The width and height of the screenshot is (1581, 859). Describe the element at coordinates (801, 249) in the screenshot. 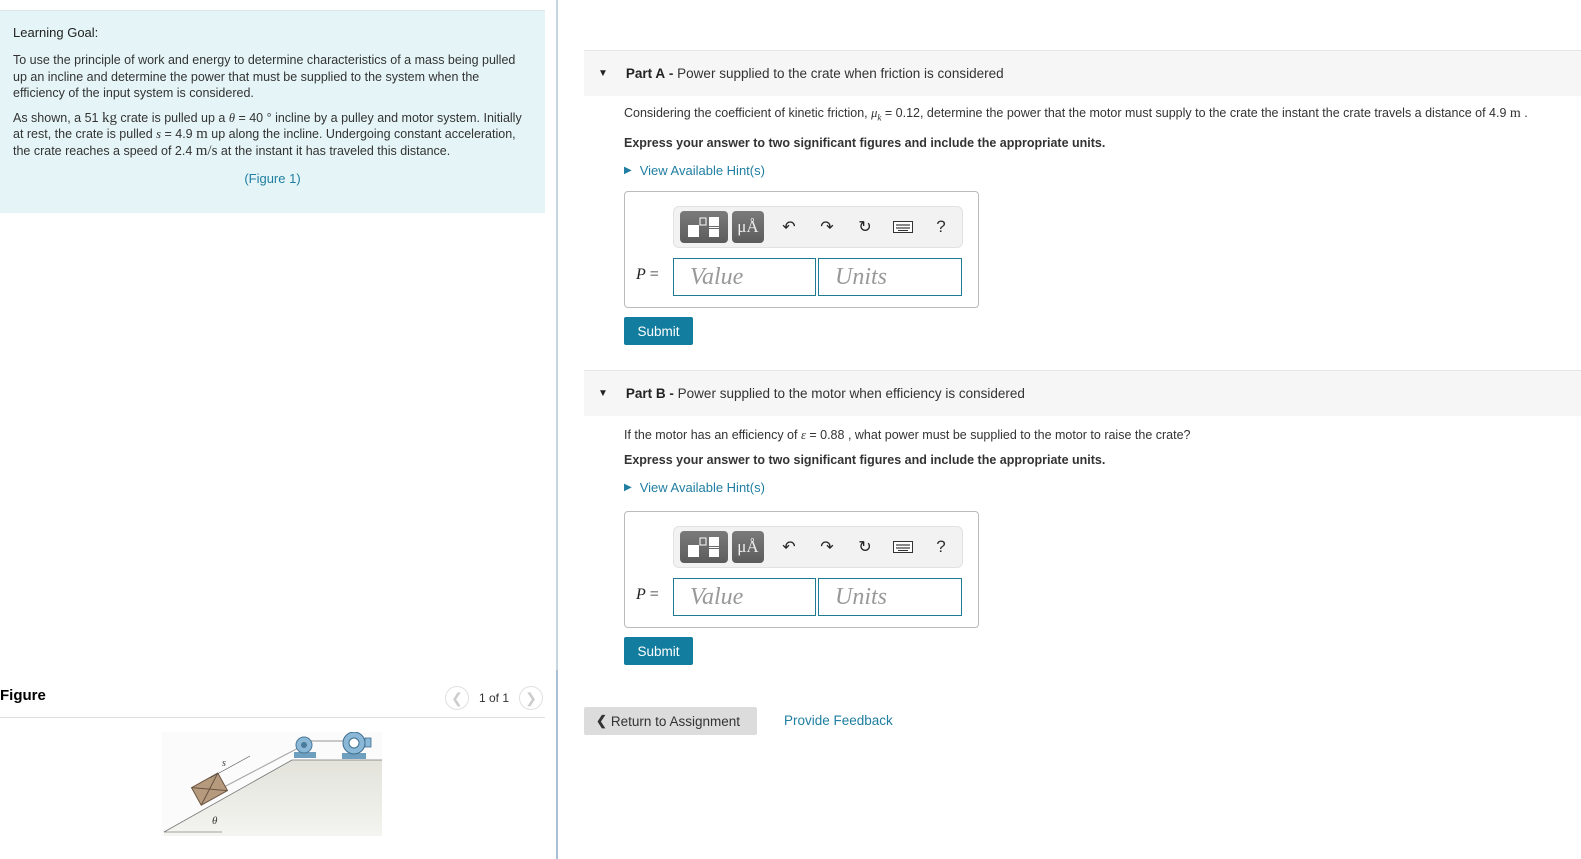

I see `part-a-answer-box: μÅ ↶ ↷ ↻ ? P = Value Units` at that location.